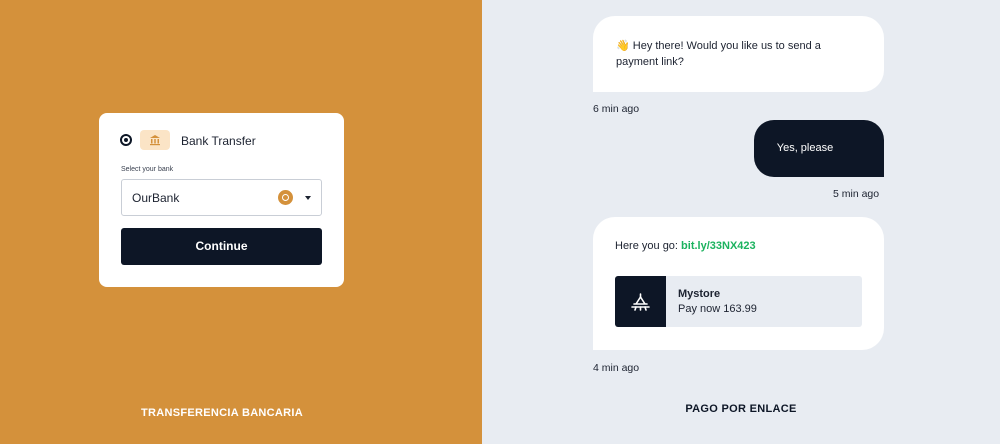 This screenshot has height=444, width=1000. What do you see at coordinates (616, 109) in the screenshot?
I see `message-timestamp: 6 min ago` at bounding box center [616, 109].